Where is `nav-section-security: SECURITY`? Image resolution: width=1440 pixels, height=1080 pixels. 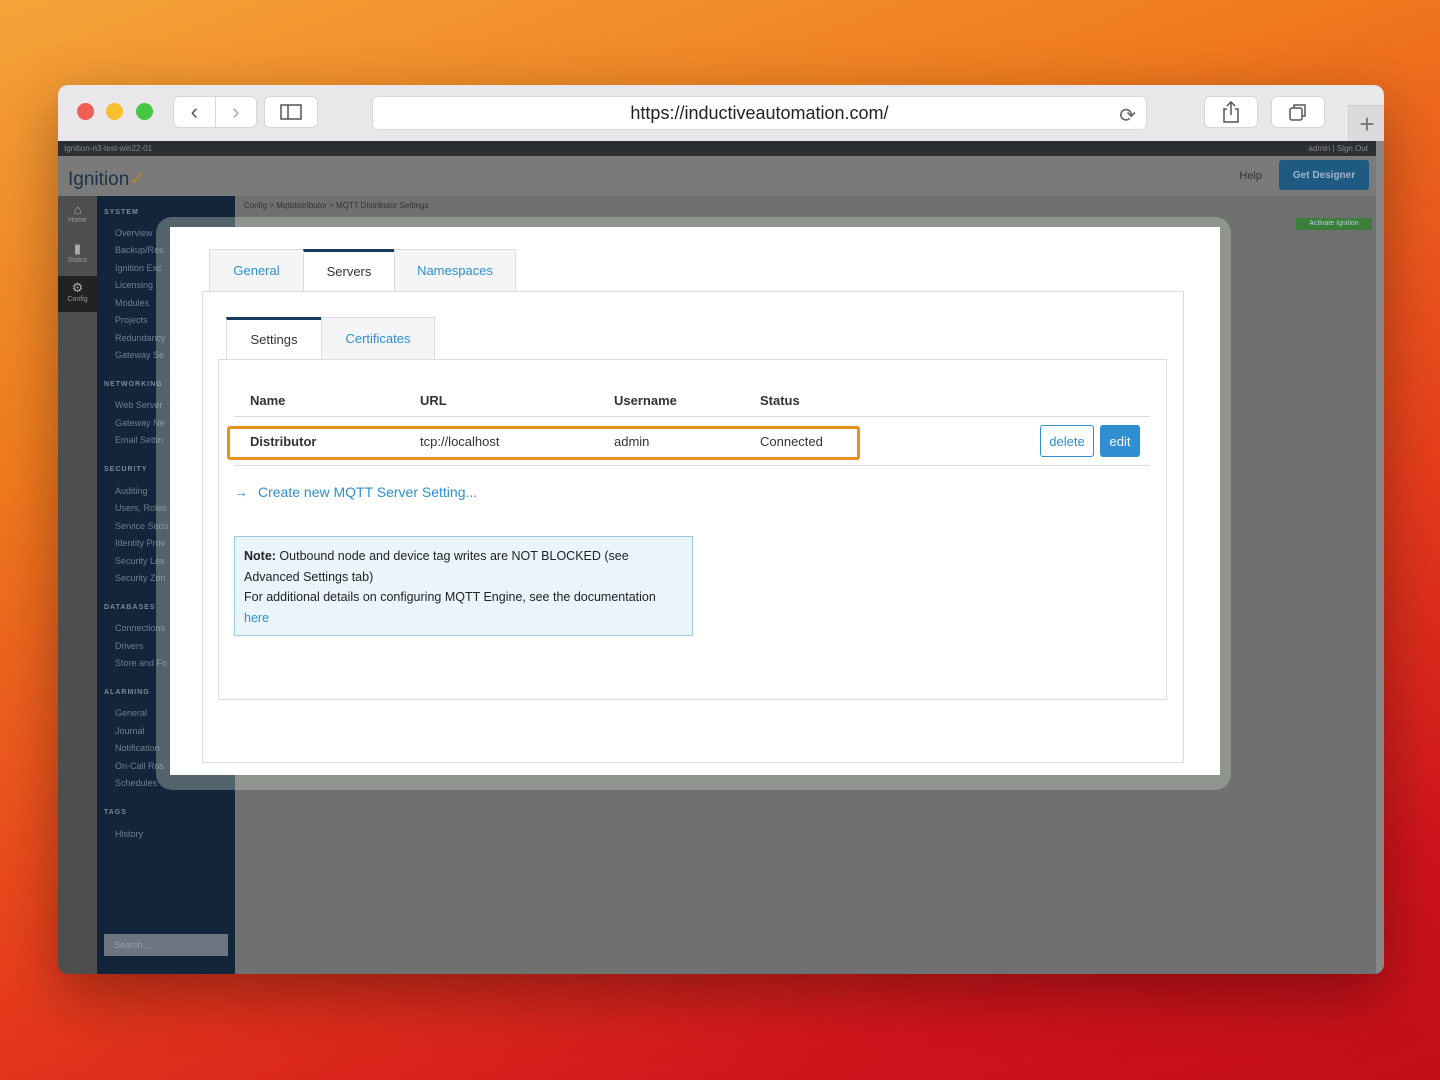
nav-section-security: SECURITY is located at coordinates (125, 469).